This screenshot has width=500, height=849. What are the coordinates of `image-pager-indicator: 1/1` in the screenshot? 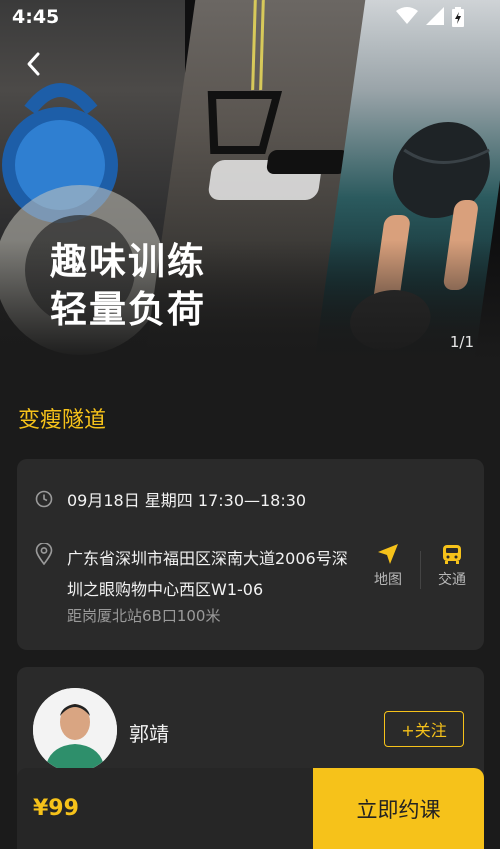 It's located at (461, 342).